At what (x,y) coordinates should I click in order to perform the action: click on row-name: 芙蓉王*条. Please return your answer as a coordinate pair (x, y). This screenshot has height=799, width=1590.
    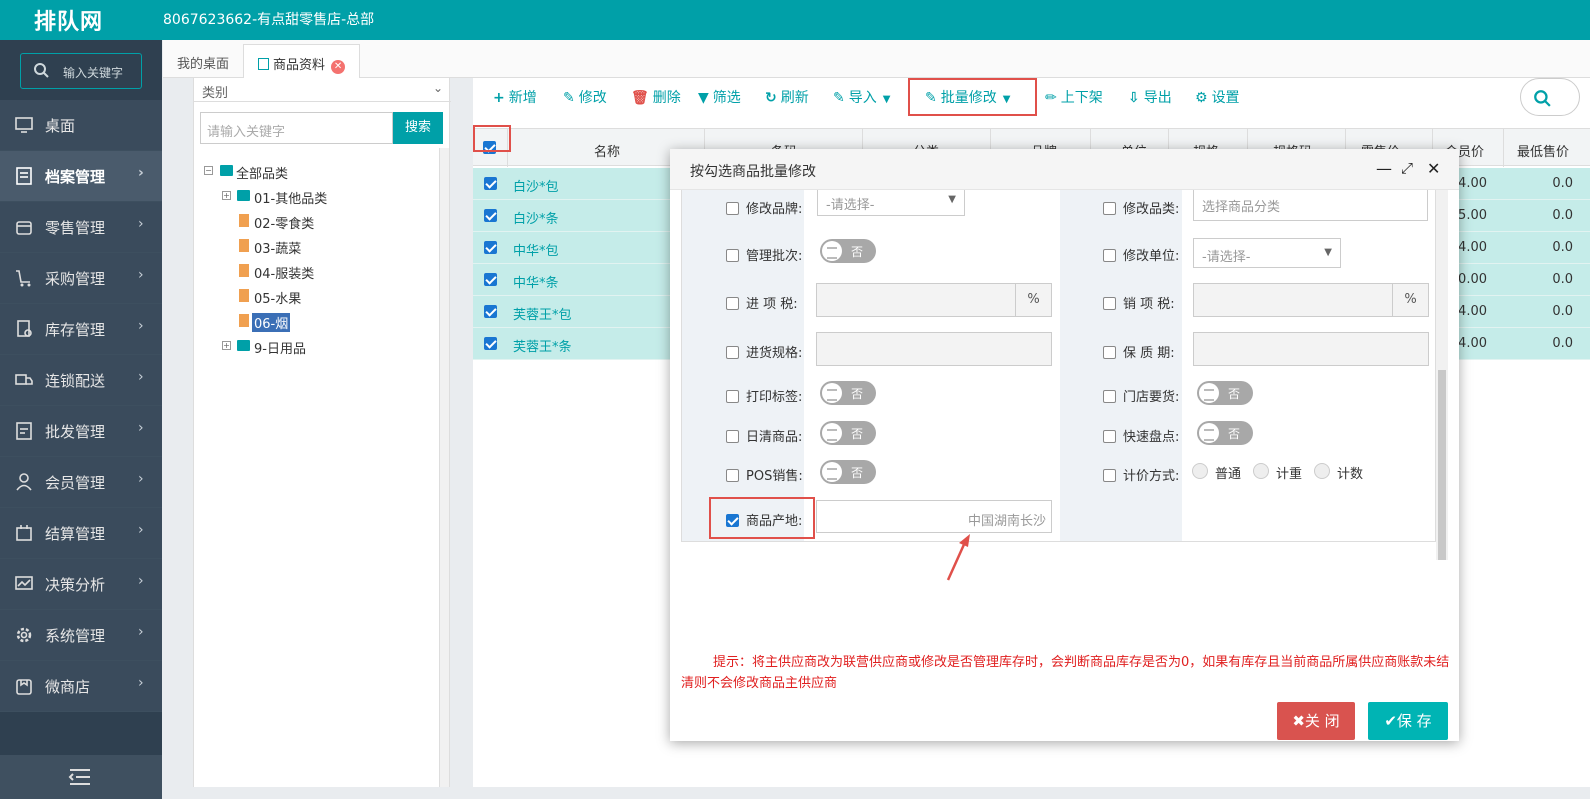
    Looking at the image, I should click on (542, 345).